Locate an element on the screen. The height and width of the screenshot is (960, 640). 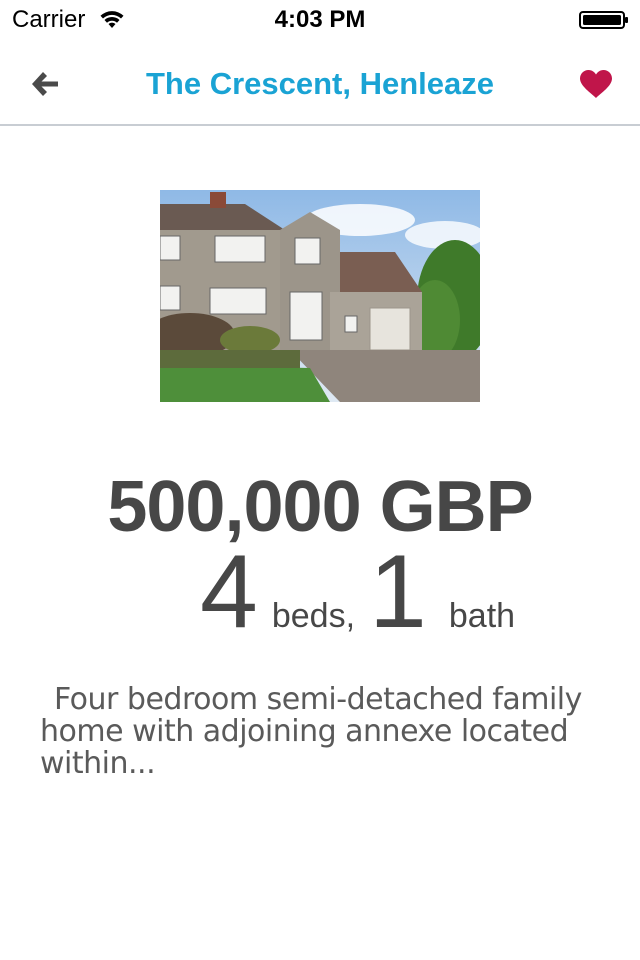
house-photo is located at coordinates (320, 296).